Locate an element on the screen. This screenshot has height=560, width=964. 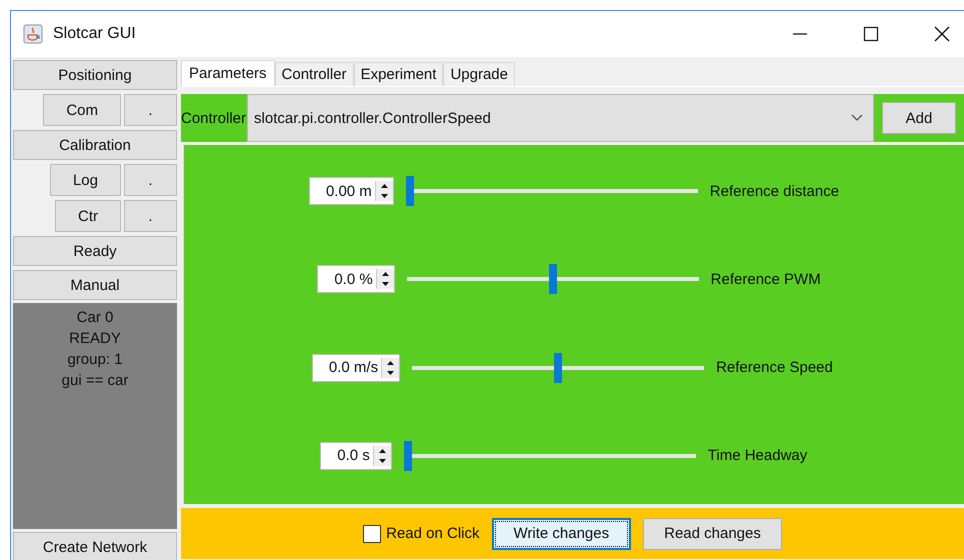
checkbox-label: Read on Click is located at coordinates (433, 533).